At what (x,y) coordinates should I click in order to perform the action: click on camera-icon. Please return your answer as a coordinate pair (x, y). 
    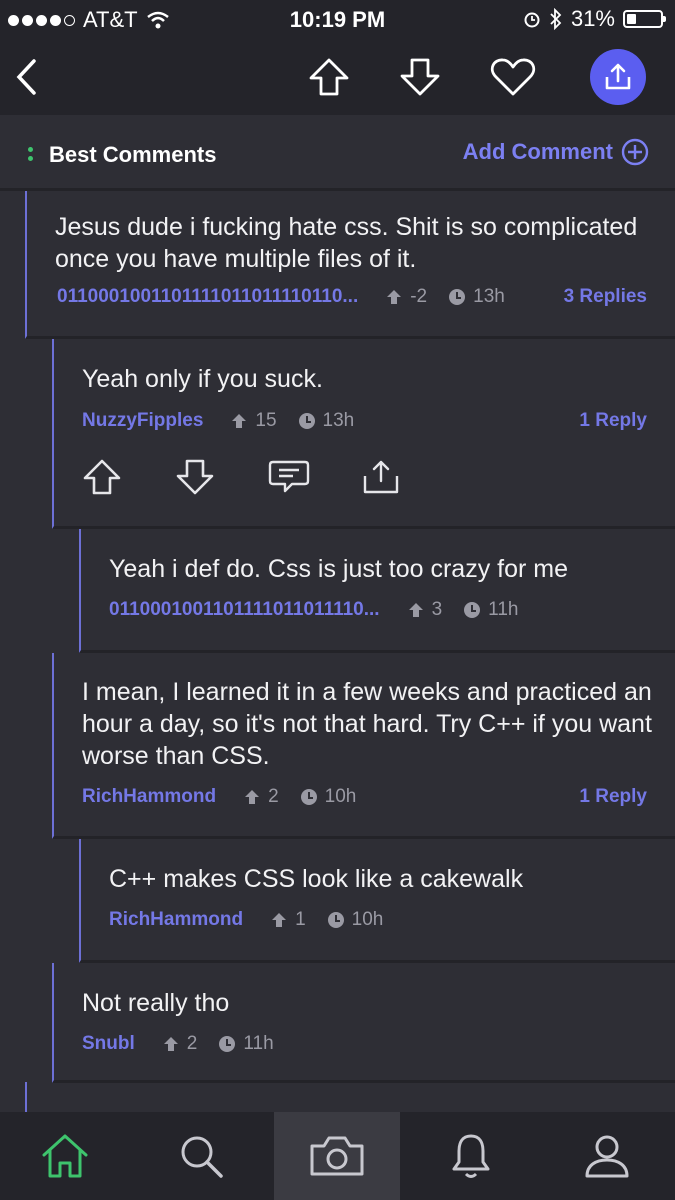
    Looking at the image, I should click on (337, 1156).